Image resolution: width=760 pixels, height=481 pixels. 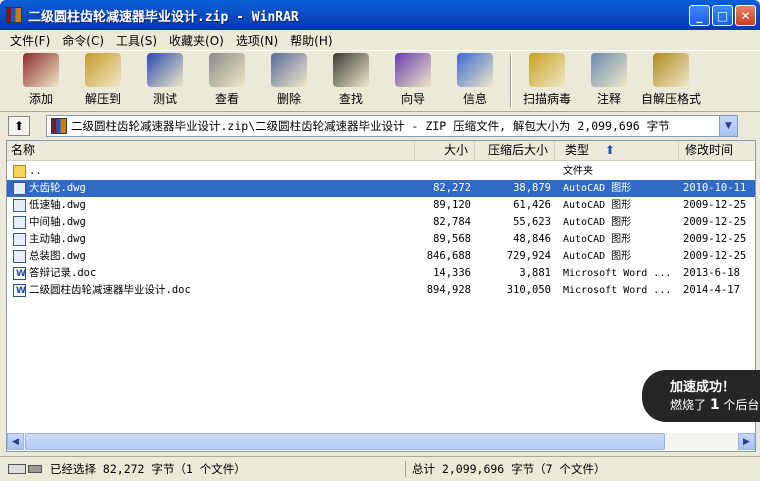 I want to click on file-name: 总装图.dwg, so click(x=57, y=256).